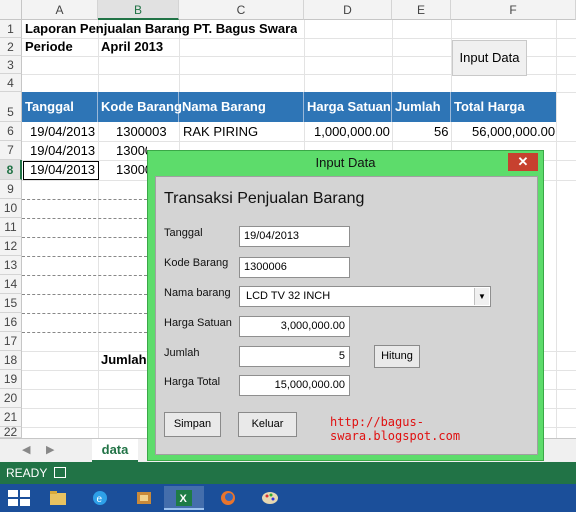  Describe the element at coordinates (115, 451) in the screenshot. I see `sheet-tab-data: data` at that location.